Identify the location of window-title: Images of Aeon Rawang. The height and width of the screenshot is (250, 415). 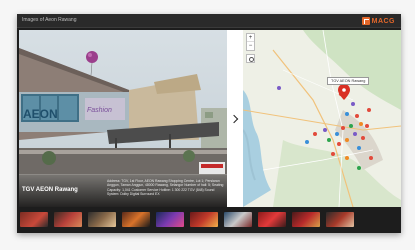
(49, 20).